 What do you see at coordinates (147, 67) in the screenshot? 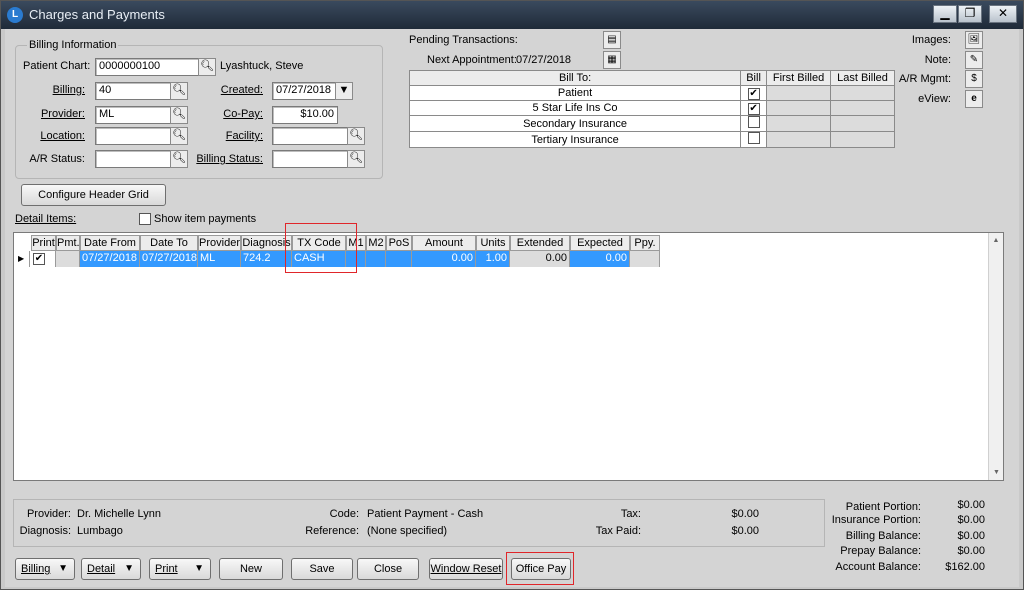
I see `patient-chart-field: 0000000100` at bounding box center [147, 67].